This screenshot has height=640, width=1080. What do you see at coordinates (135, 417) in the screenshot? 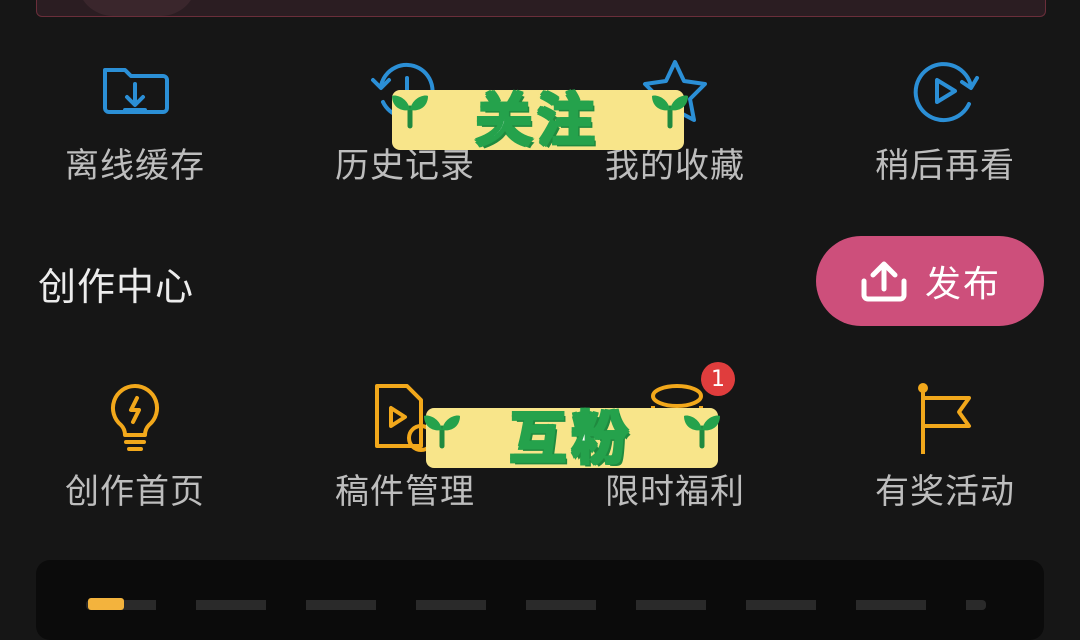
I see `lightbulb-icon` at bounding box center [135, 417].